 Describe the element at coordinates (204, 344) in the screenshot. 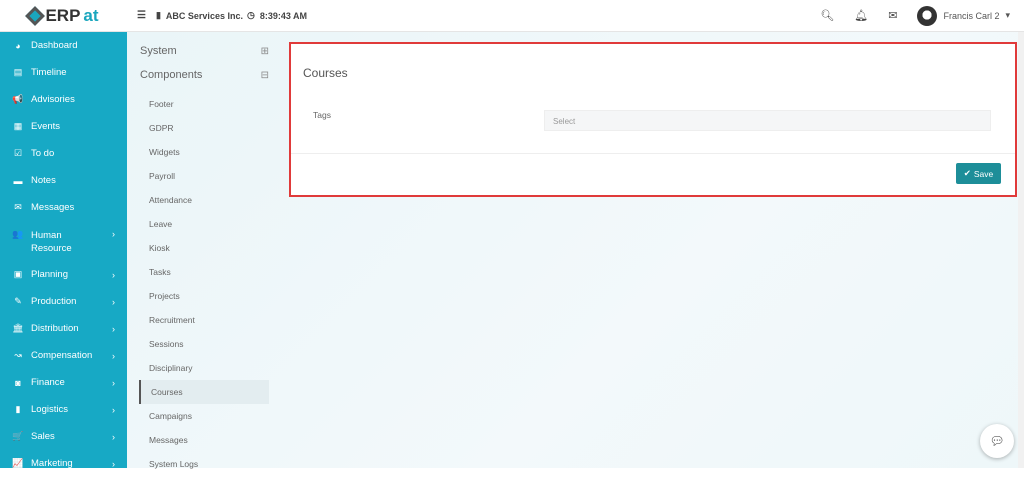

I see `submenu-item-sessions: Sessions` at that location.